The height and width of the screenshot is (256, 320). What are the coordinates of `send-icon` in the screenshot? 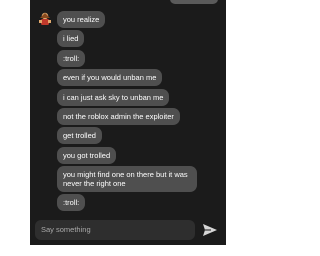 It's located at (210, 230).